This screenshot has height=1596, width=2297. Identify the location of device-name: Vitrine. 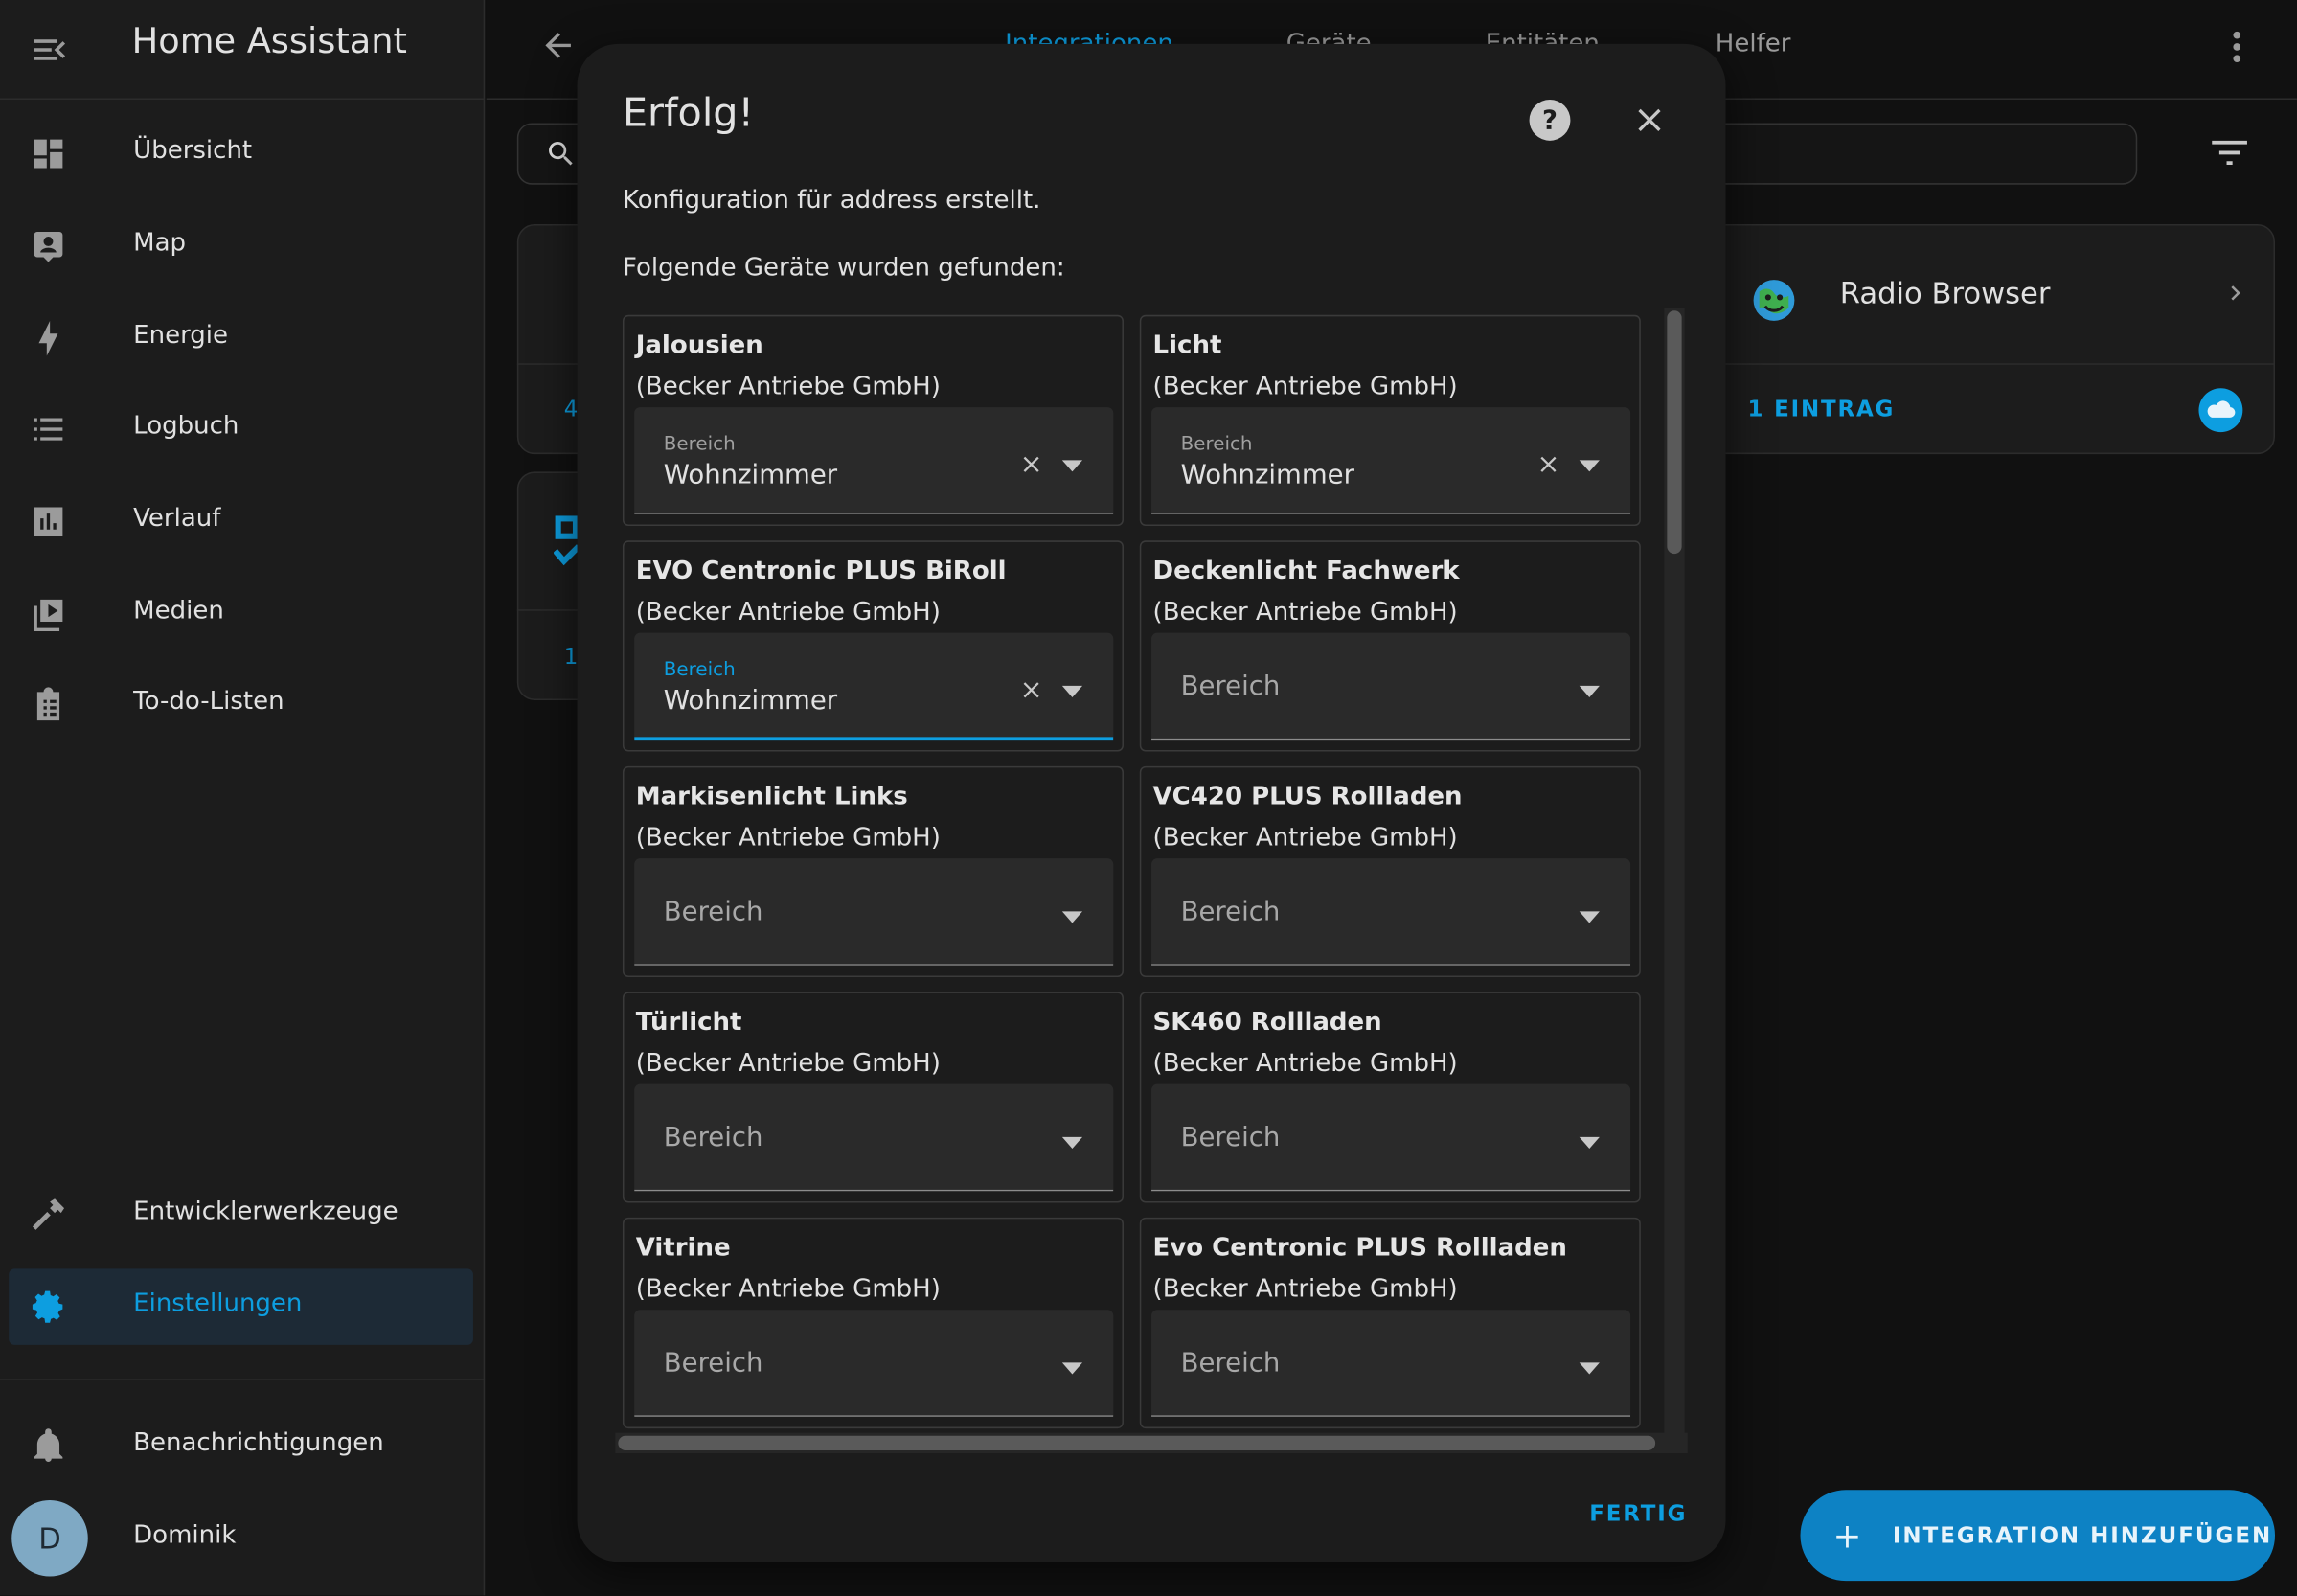
(683, 1248).